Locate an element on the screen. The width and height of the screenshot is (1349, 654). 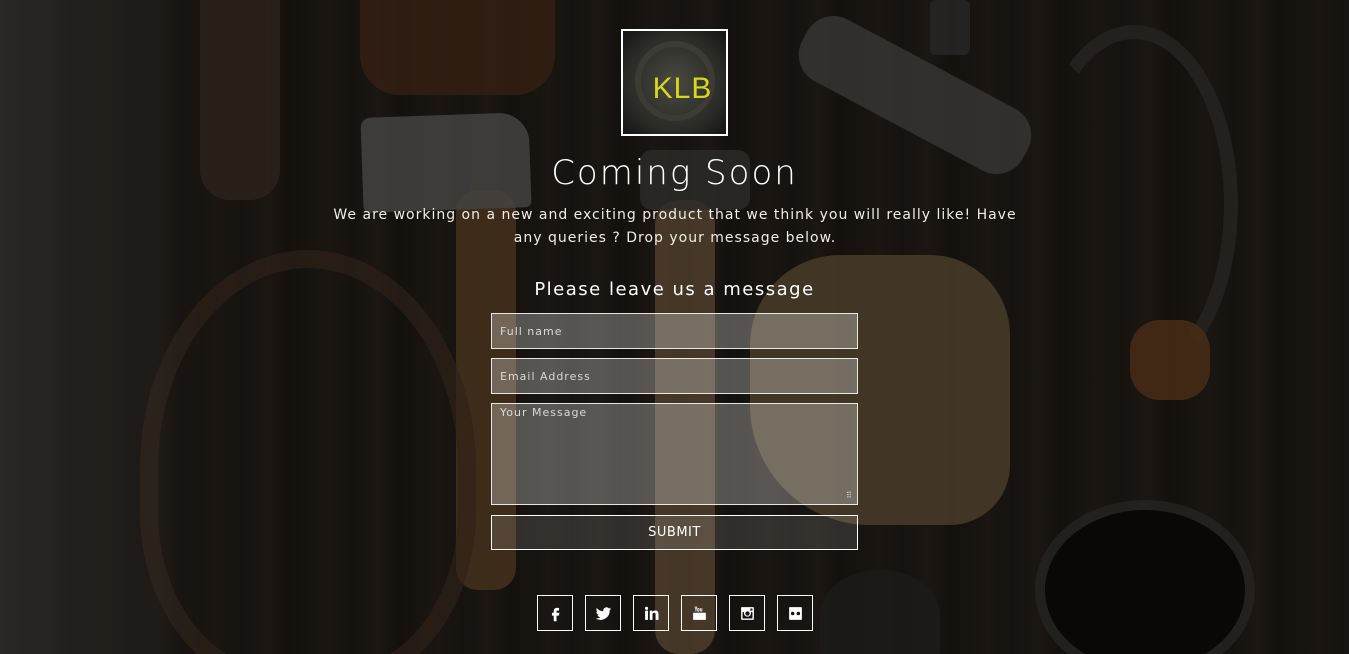
flickr-icon is located at coordinates (795, 613).